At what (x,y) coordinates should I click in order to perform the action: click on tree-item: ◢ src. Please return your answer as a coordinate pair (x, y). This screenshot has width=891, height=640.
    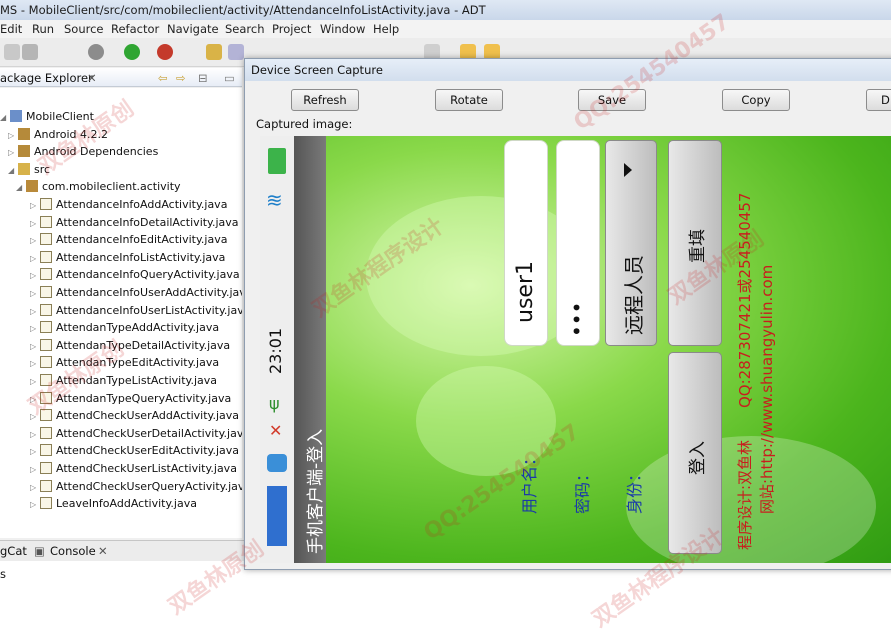
    Looking at the image, I should click on (29, 171).